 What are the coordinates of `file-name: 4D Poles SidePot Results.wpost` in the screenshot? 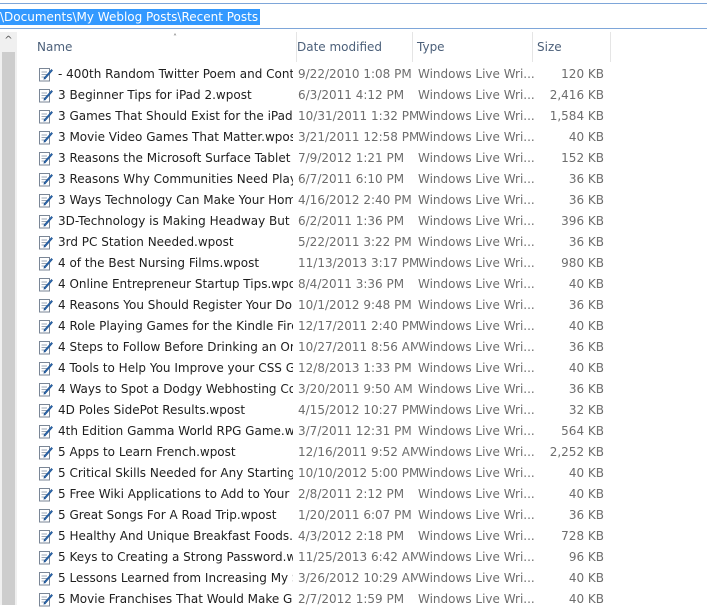 It's located at (152, 410).